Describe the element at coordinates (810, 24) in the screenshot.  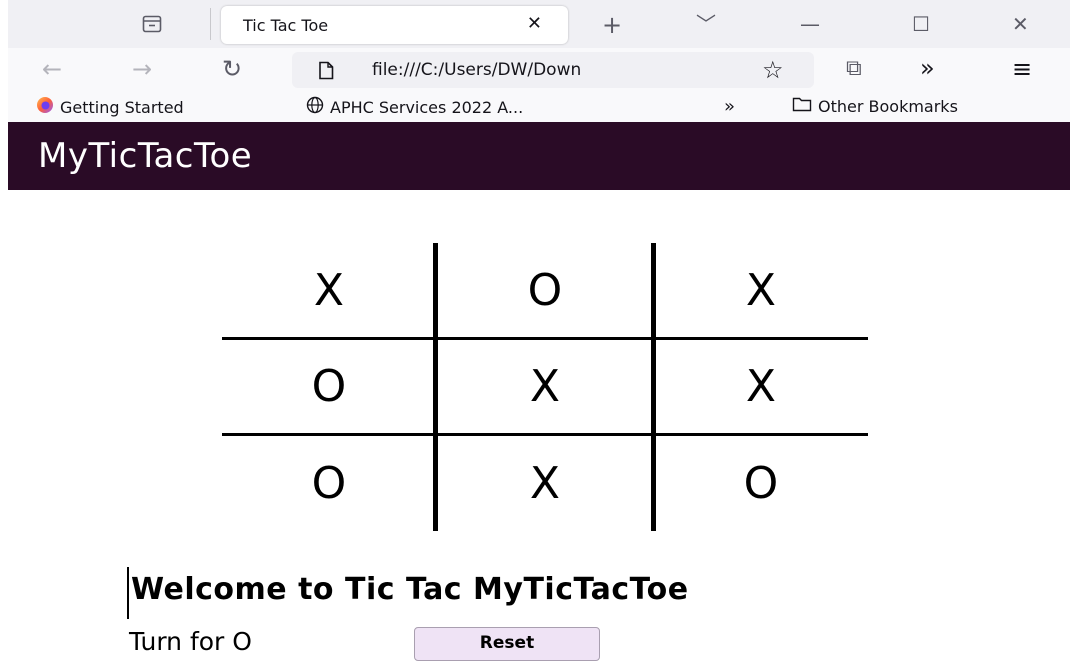
I see `minimize-icon: —` at that location.